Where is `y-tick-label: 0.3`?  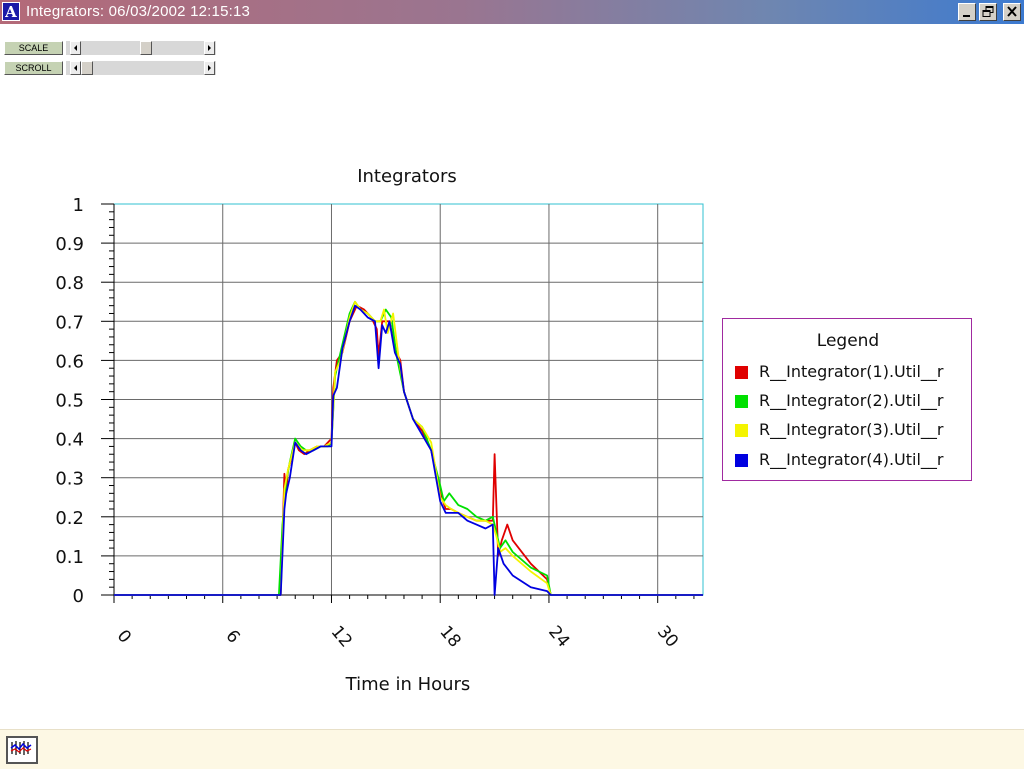
y-tick-label: 0.3 is located at coordinates (69, 479).